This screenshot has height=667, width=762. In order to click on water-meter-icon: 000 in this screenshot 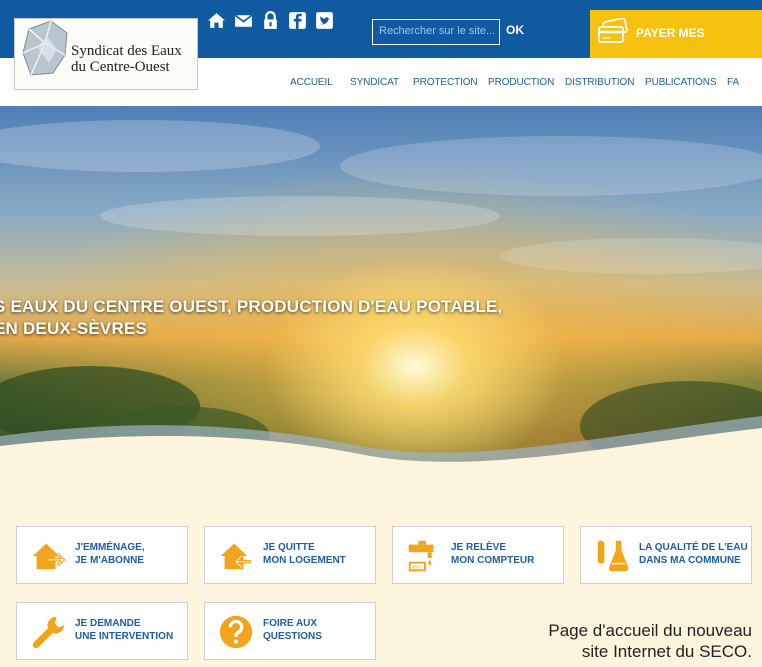, I will do `click(421, 556)`.